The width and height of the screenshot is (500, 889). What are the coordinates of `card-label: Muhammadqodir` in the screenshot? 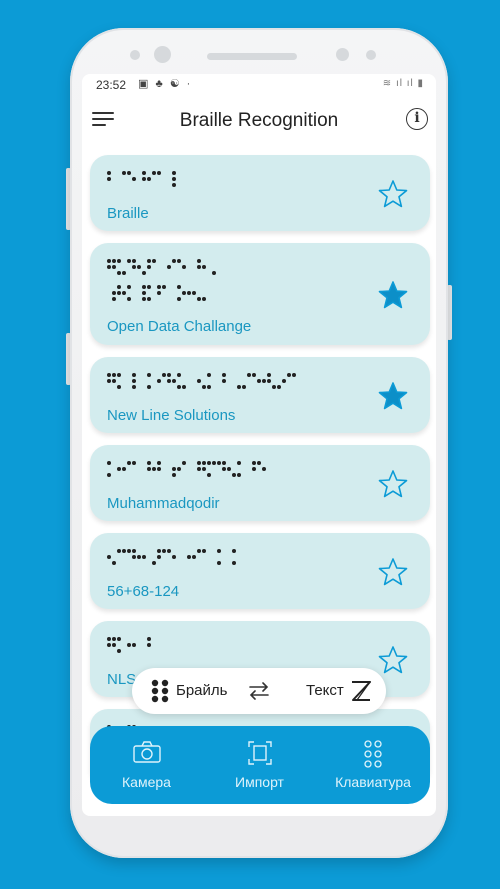 It's located at (163, 503).